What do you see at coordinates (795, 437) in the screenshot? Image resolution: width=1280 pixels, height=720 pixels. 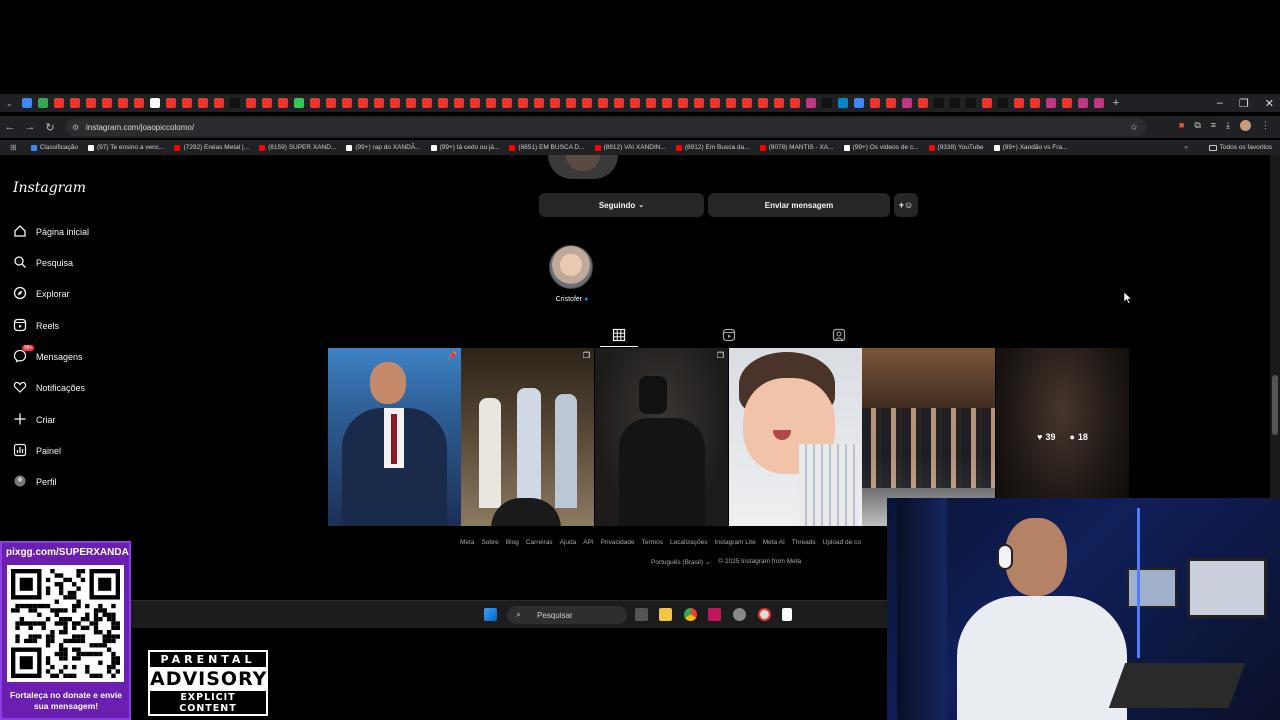 I see `post-tile` at bounding box center [795, 437].